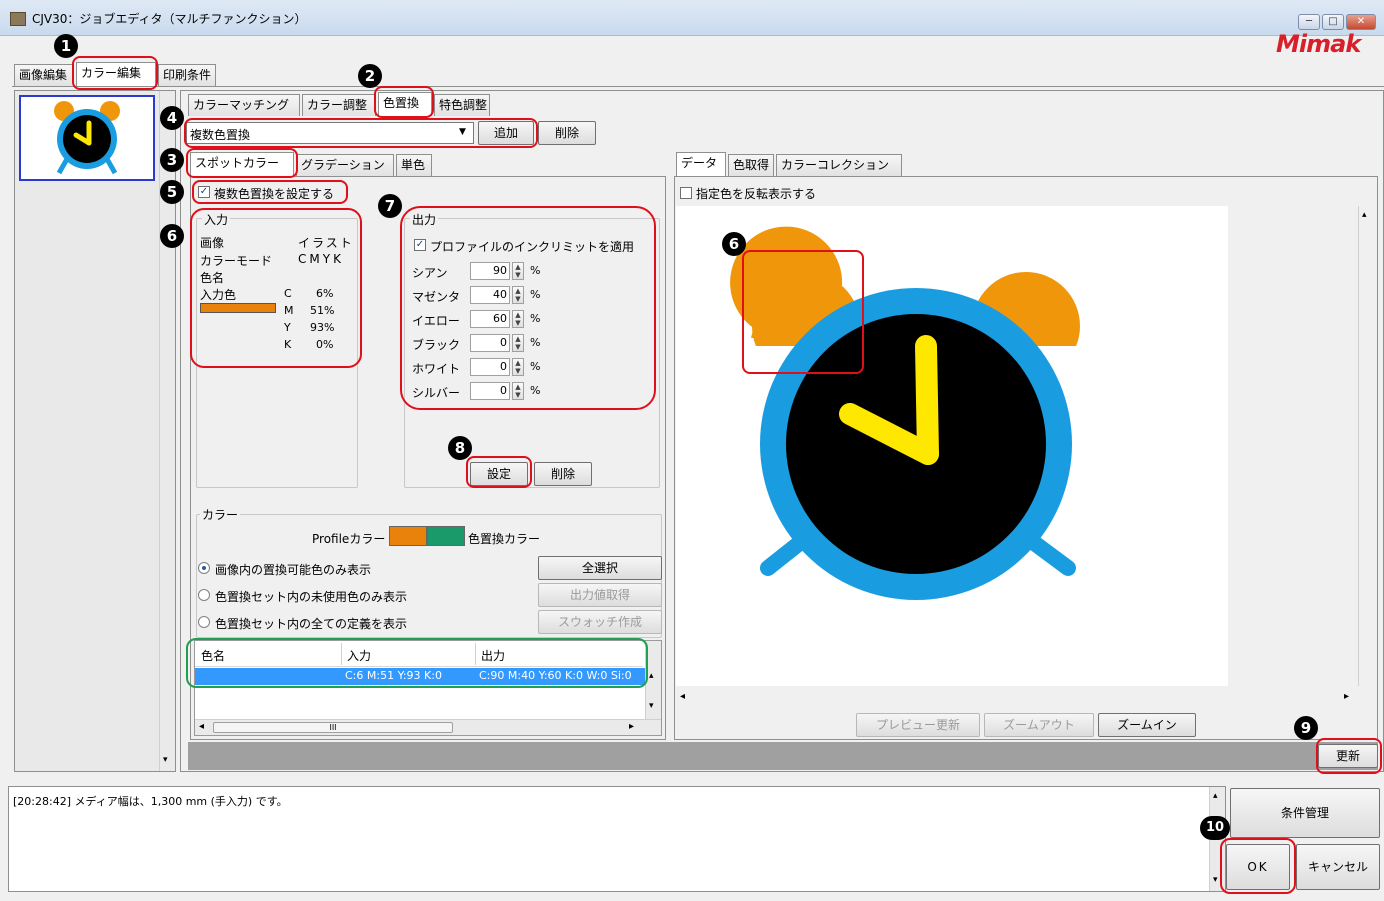  What do you see at coordinates (617, 839) in the screenshot?
I see `log-box: [20:28:42] メディア幅は、1,300 mm (手入力) です。 ▴ ▾` at bounding box center [617, 839].